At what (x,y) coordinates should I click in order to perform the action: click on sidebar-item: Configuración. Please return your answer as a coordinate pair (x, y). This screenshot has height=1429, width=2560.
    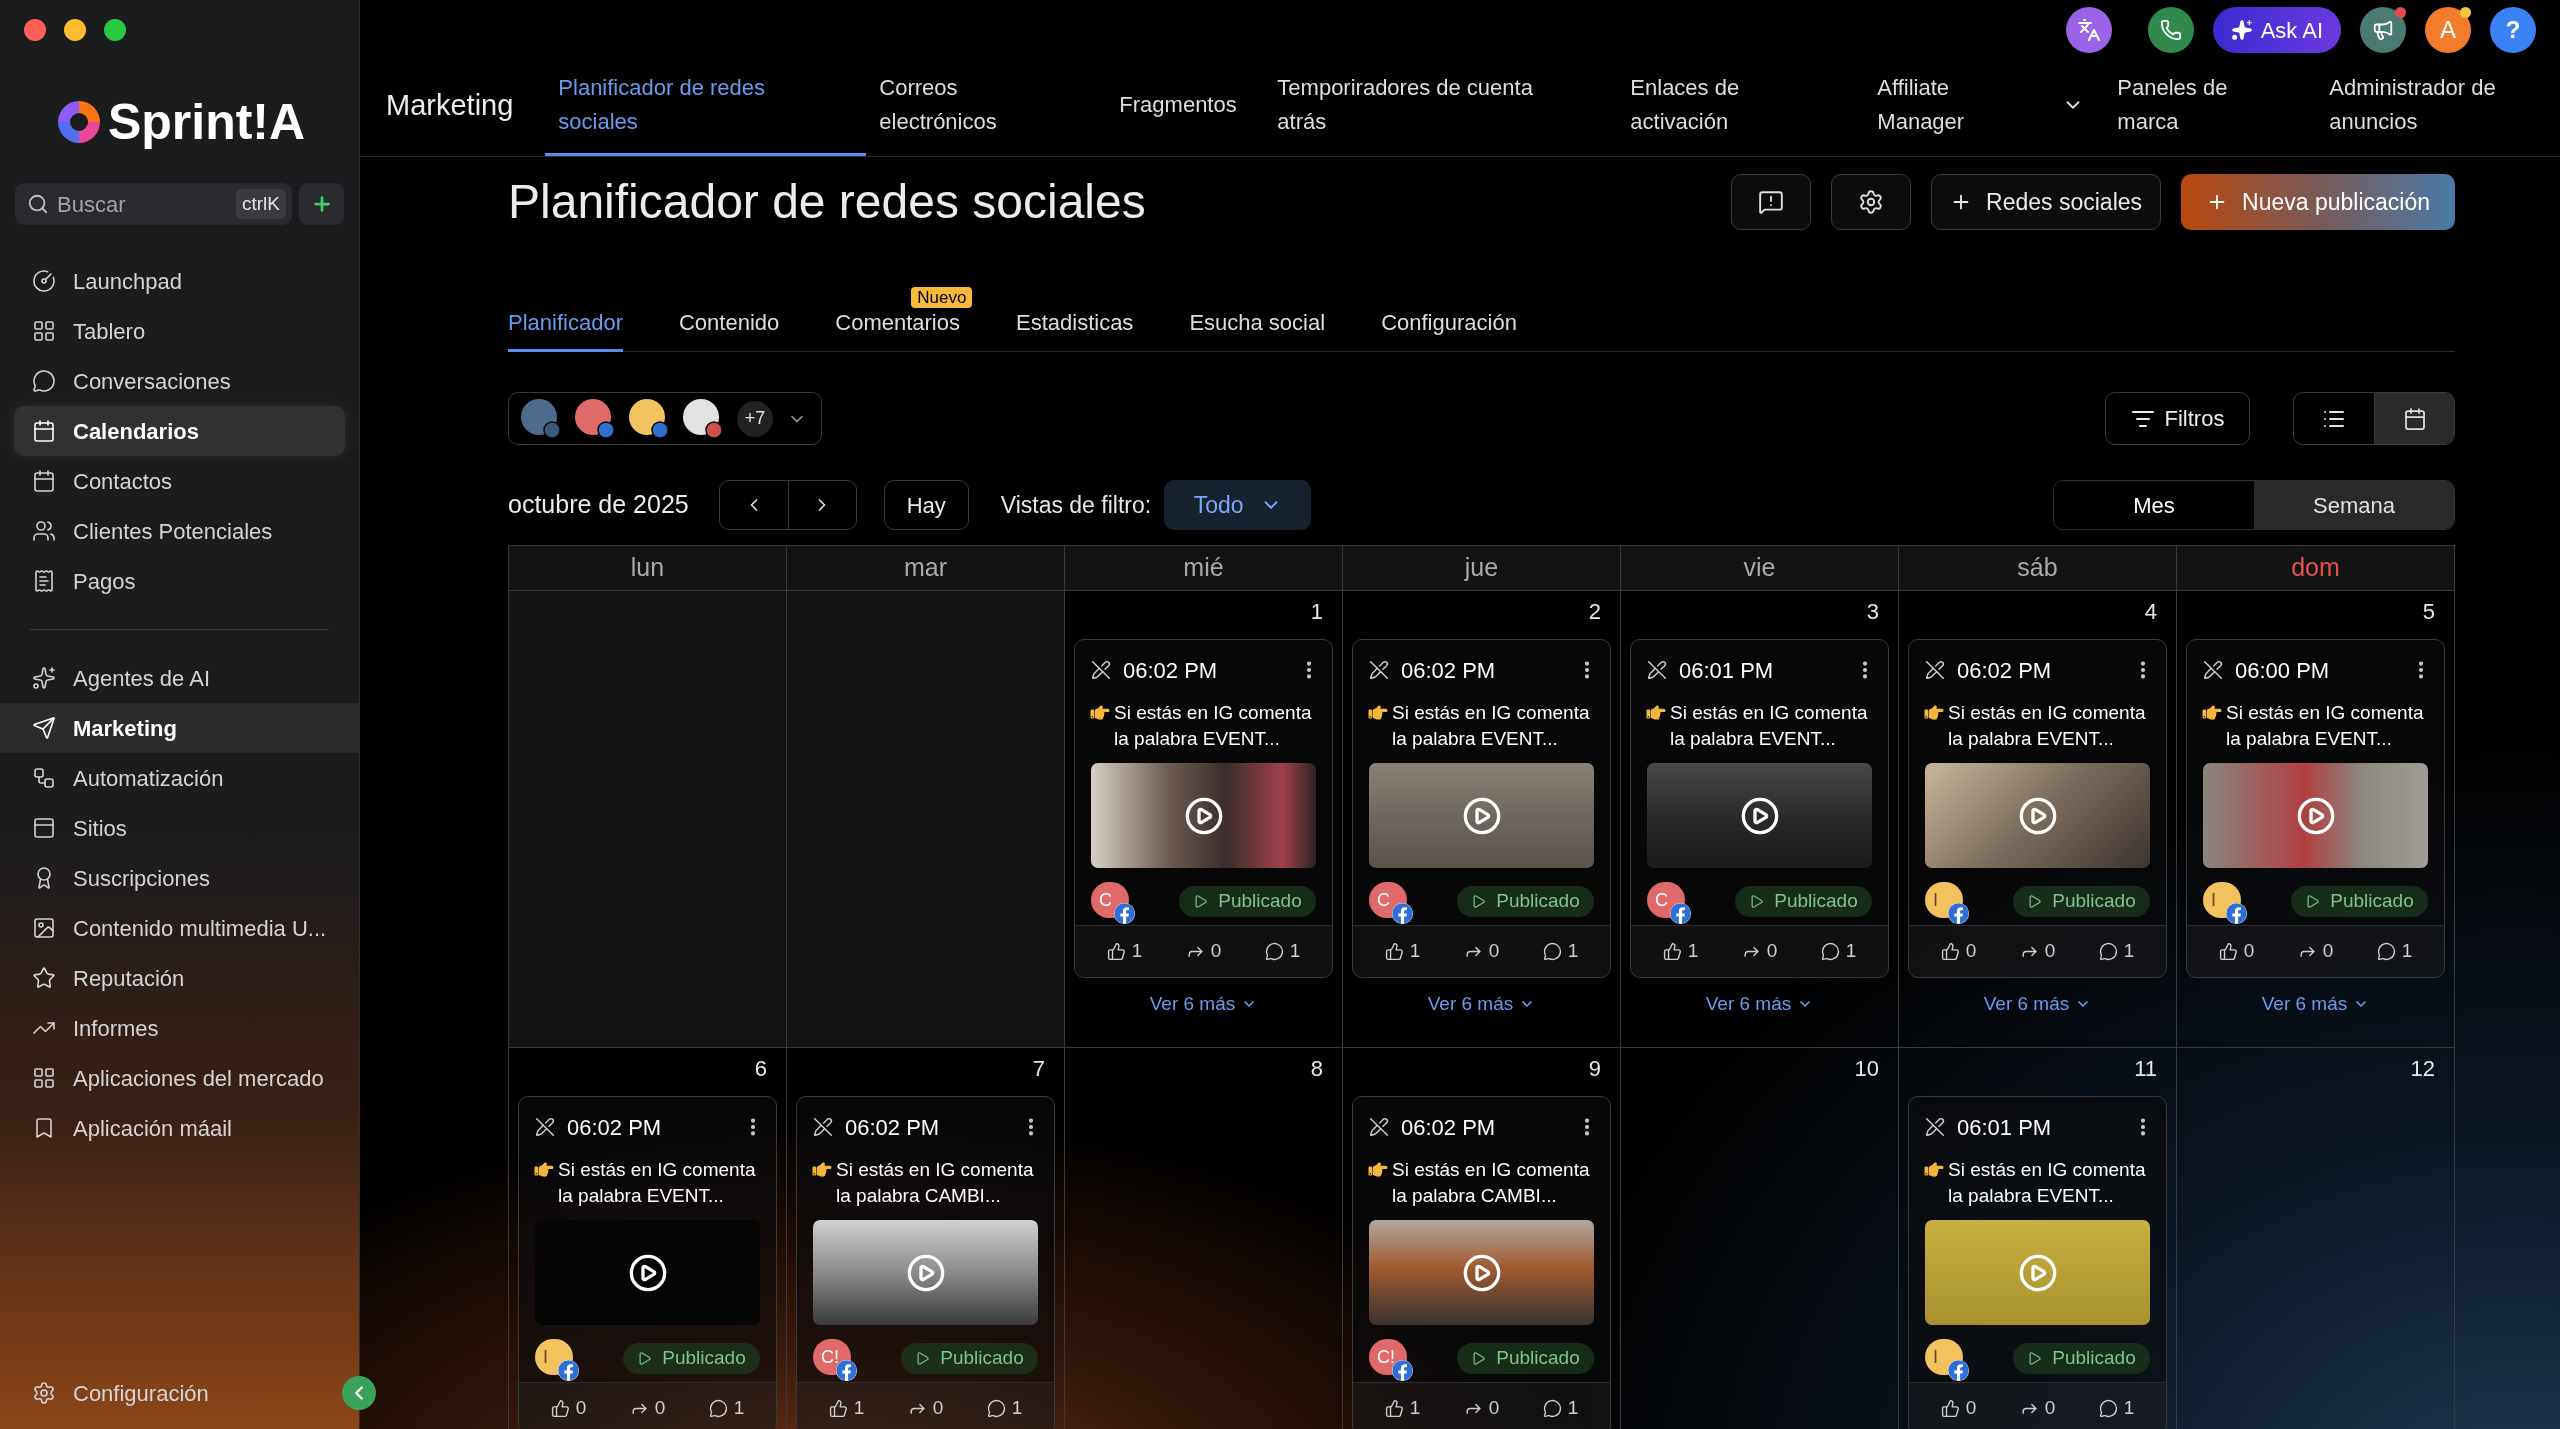
    Looking at the image, I should click on (165, 1393).